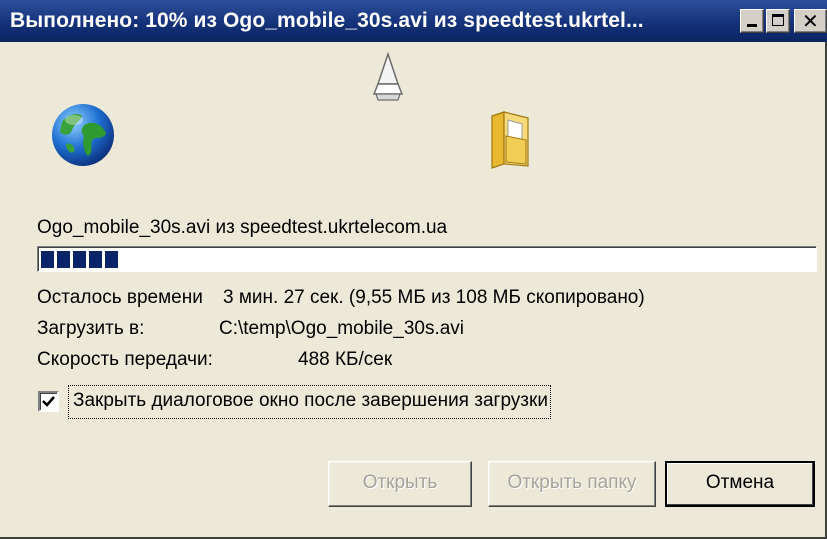 This screenshot has height=539, width=827. Describe the element at coordinates (125, 359) in the screenshot. I see `transfer-rate-label: Скорость передачи:` at that location.